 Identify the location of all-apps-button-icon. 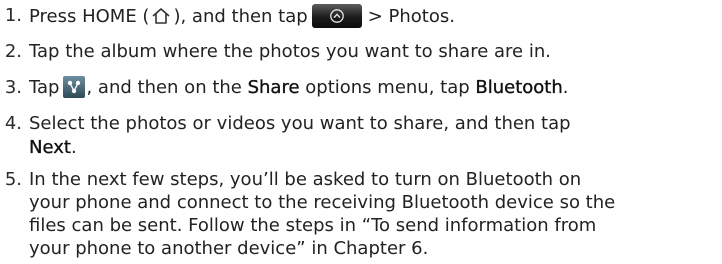
(336, 16).